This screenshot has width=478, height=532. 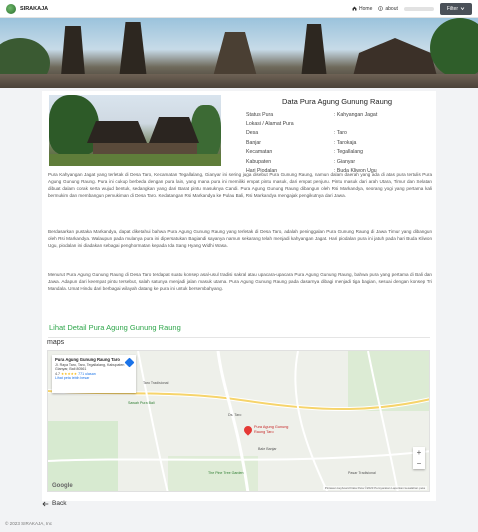 What do you see at coordinates (259, 161) in the screenshot?
I see `info-label: Kabupaten` at bounding box center [259, 161].